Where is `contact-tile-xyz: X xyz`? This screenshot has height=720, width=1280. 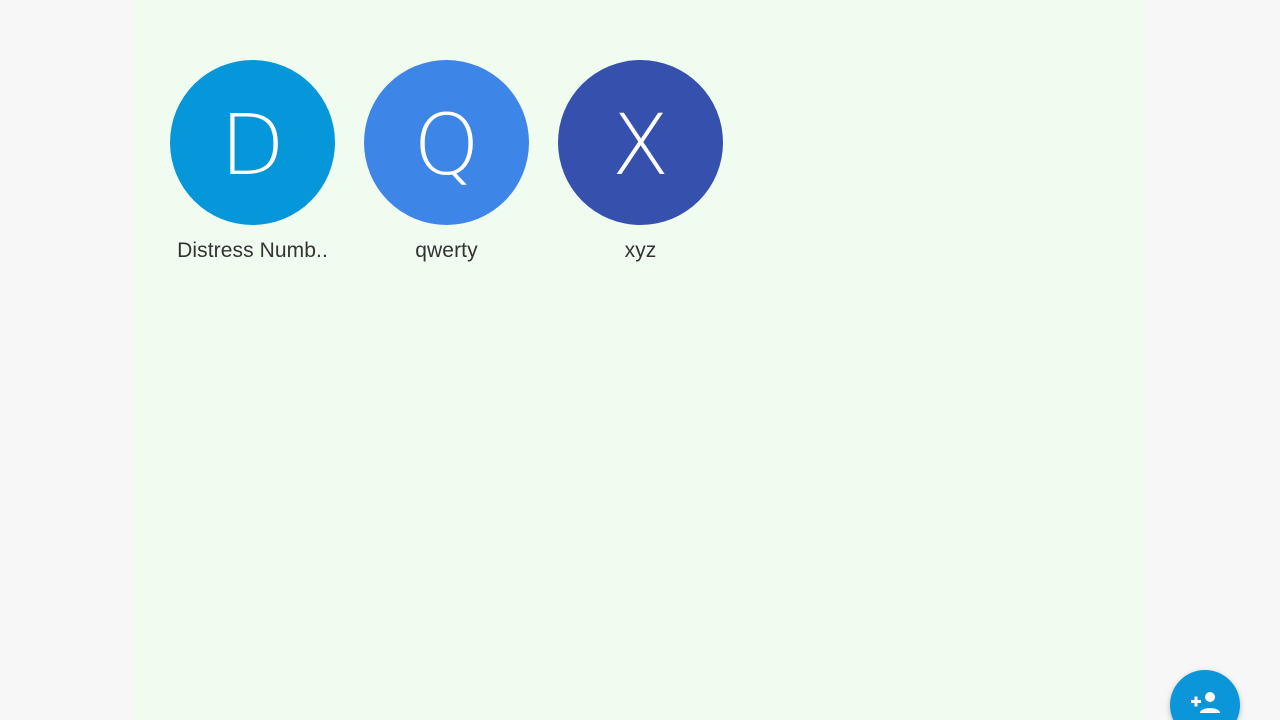 contact-tile-xyz: X xyz is located at coordinates (640, 161).